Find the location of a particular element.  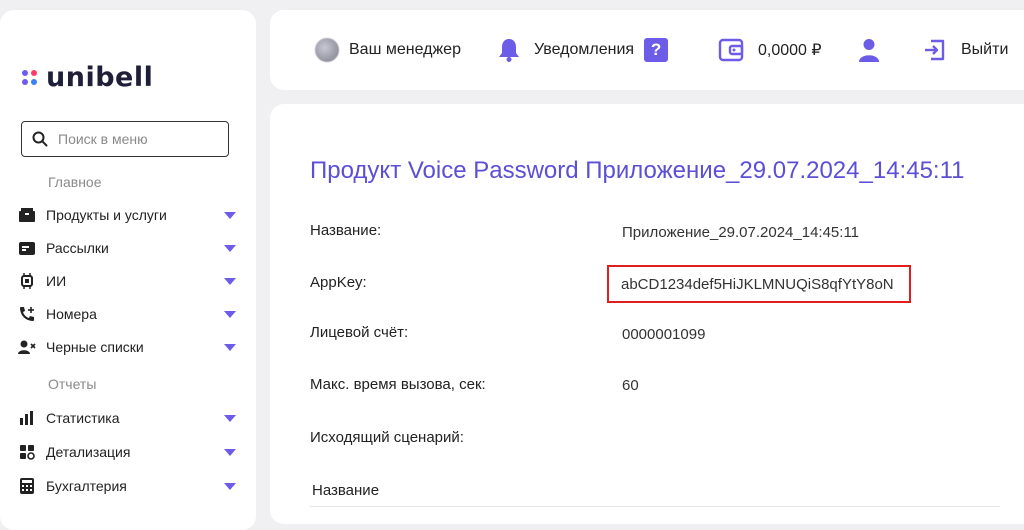

sidebar-item-numbers: Номера is located at coordinates (129, 314).